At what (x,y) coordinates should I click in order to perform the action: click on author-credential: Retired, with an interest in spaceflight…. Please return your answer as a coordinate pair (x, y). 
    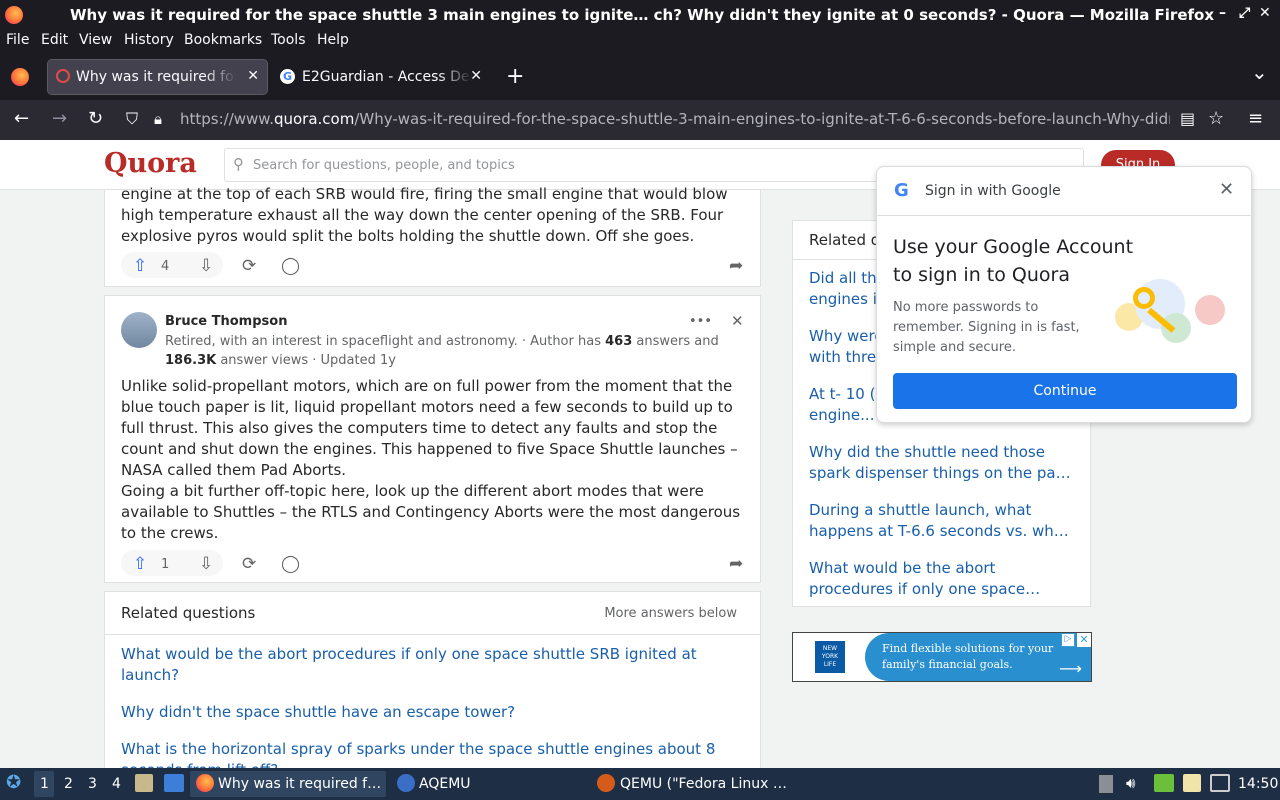
    Looking at the image, I should click on (442, 351).